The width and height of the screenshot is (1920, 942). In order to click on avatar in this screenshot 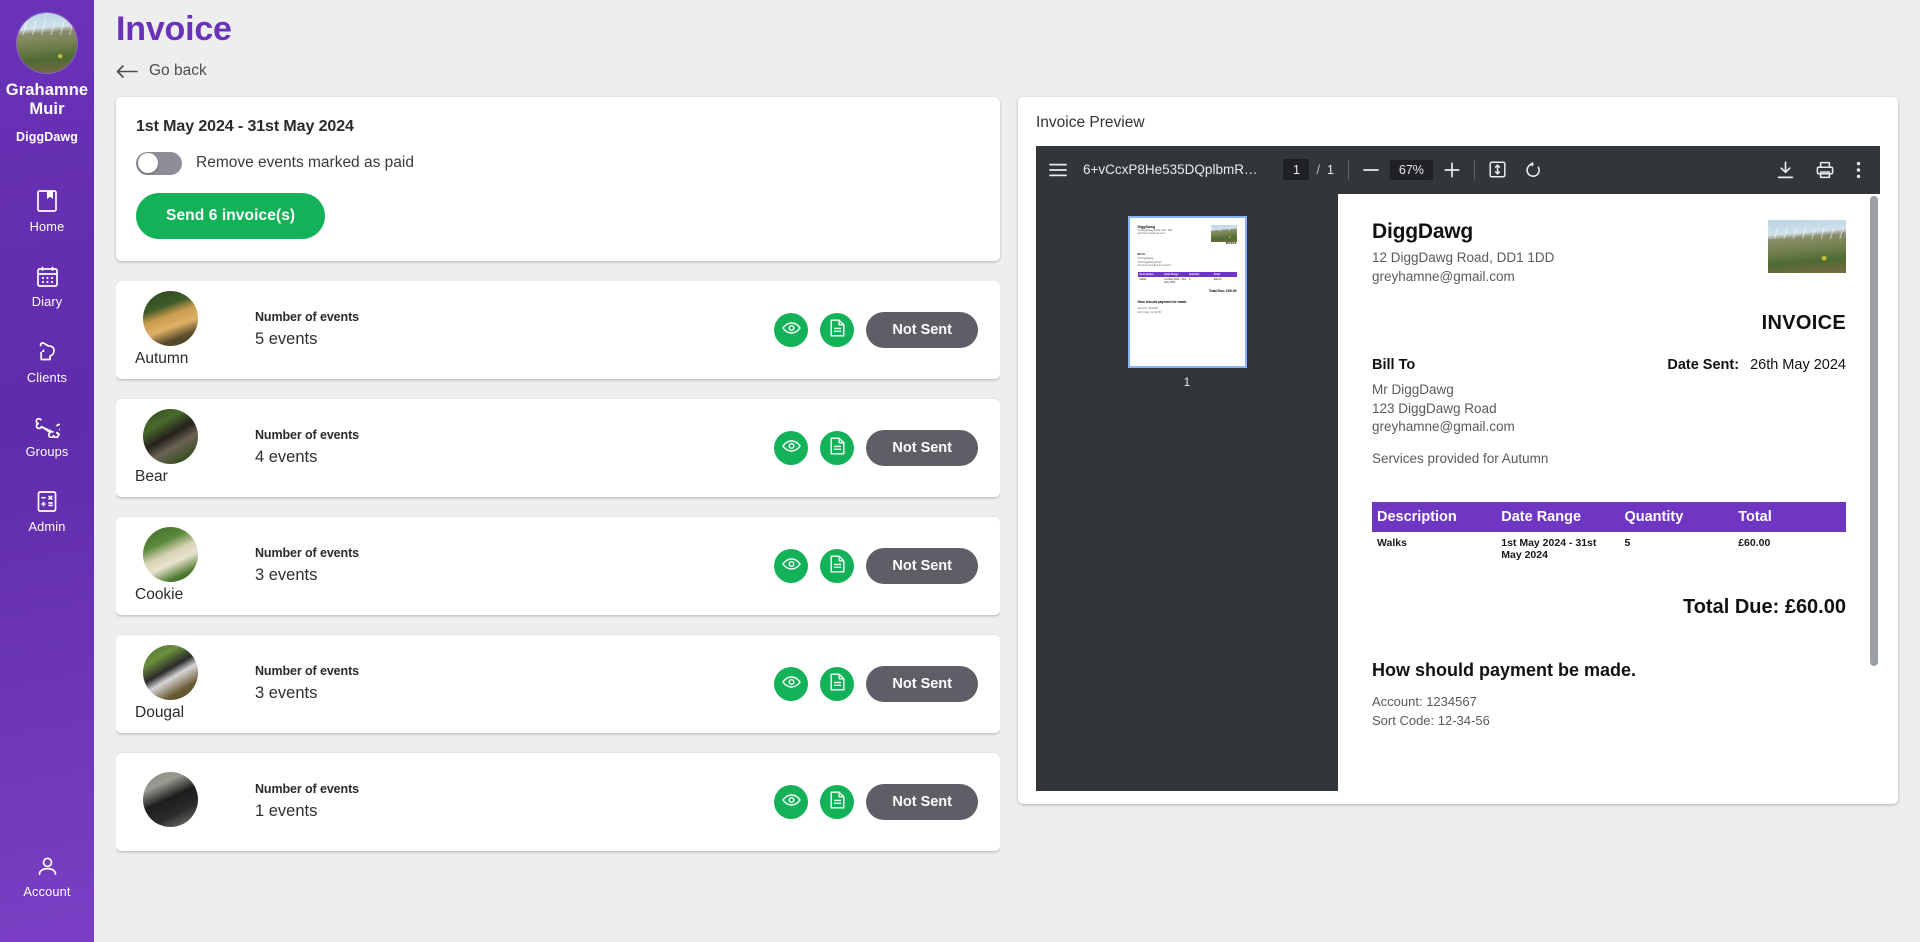, I will do `click(47, 43)`.